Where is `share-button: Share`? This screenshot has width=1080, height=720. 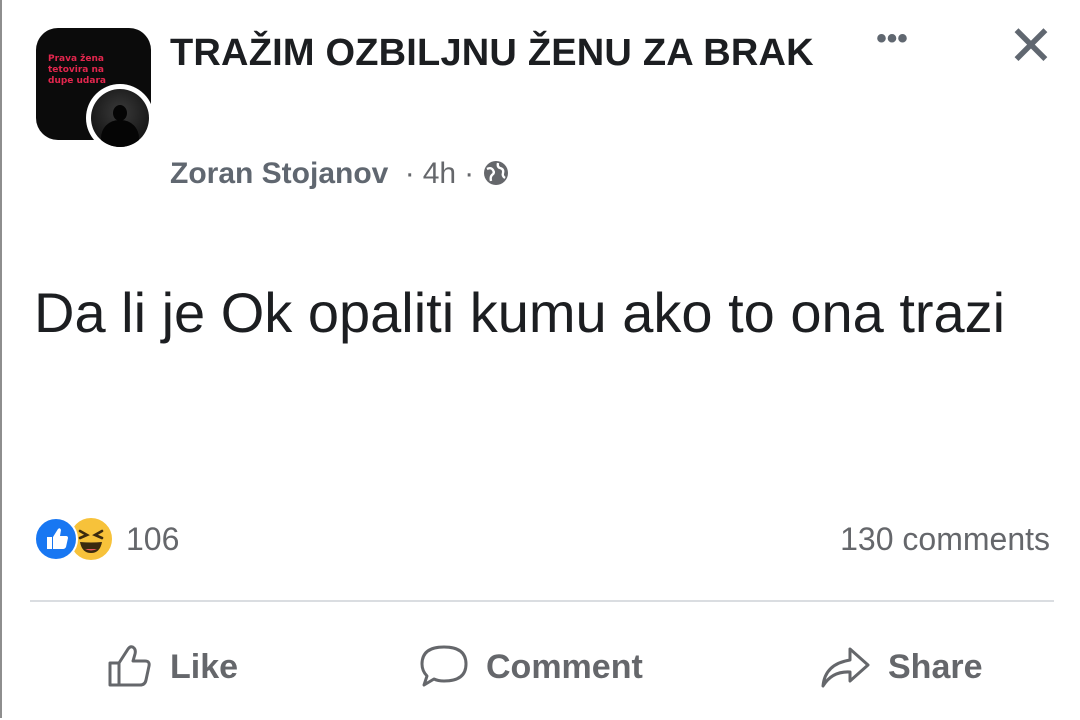 share-button: Share is located at coordinates (900, 667).